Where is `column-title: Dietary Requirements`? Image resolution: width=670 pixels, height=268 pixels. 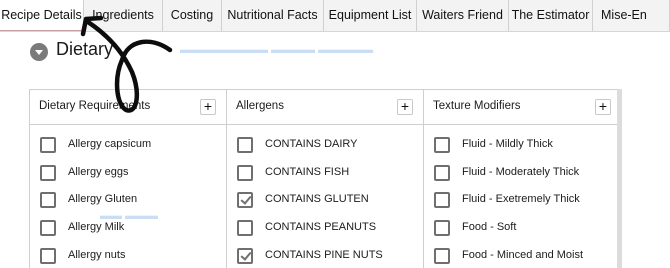 column-title: Dietary Requirements is located at coordinates (95, 106).